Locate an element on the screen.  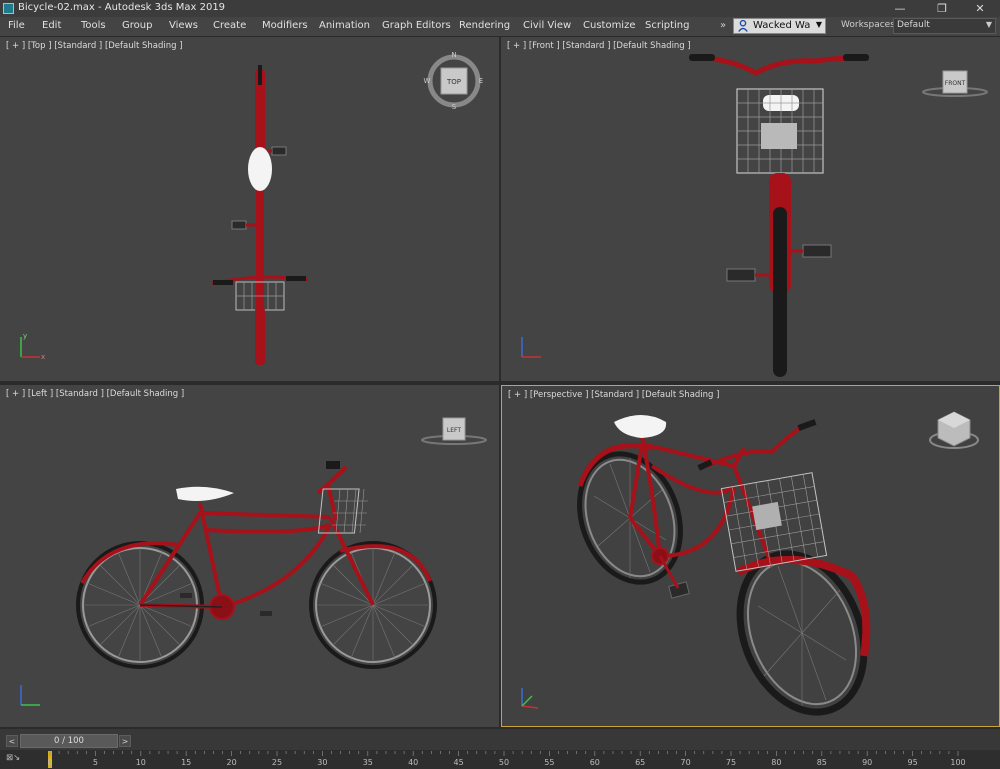
menu-tools: Tools is located at coordinates (93, 25).